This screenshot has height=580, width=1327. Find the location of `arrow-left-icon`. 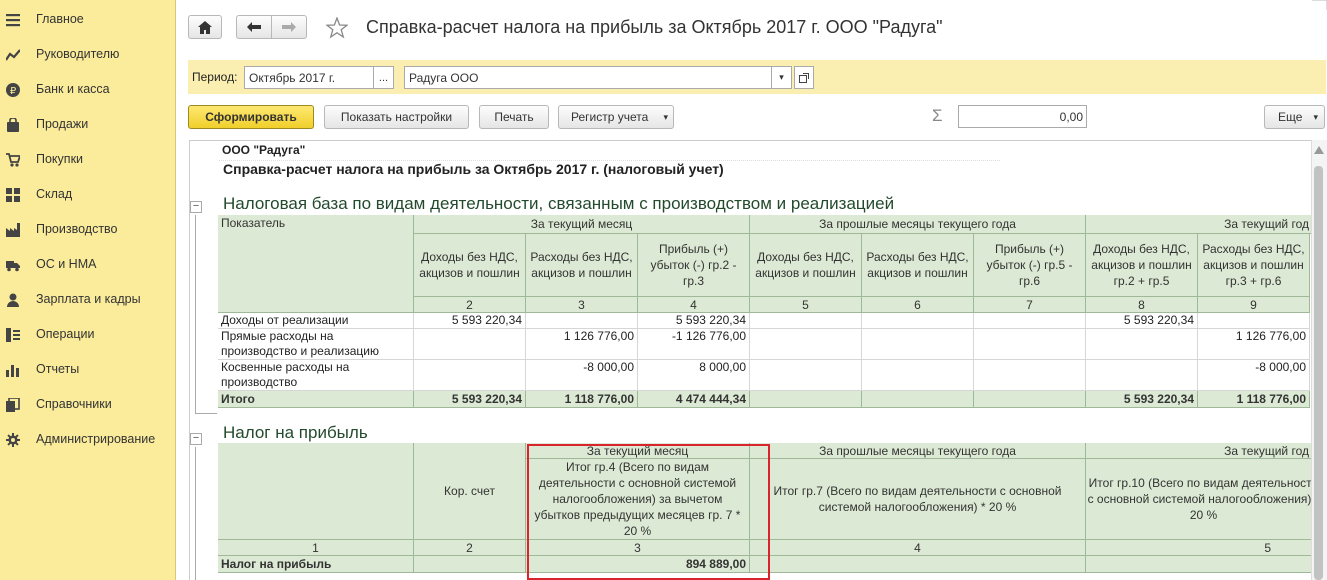

arrow-left-icon is located at coordinates (254, 27).